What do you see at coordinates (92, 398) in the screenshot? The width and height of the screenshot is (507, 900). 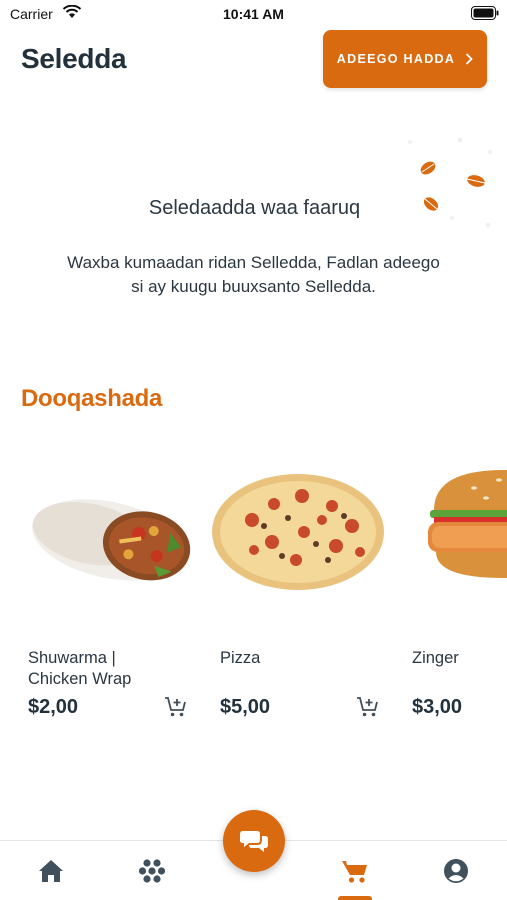 I see `section-title: Dooqashada` at bounding box center [92, 398].